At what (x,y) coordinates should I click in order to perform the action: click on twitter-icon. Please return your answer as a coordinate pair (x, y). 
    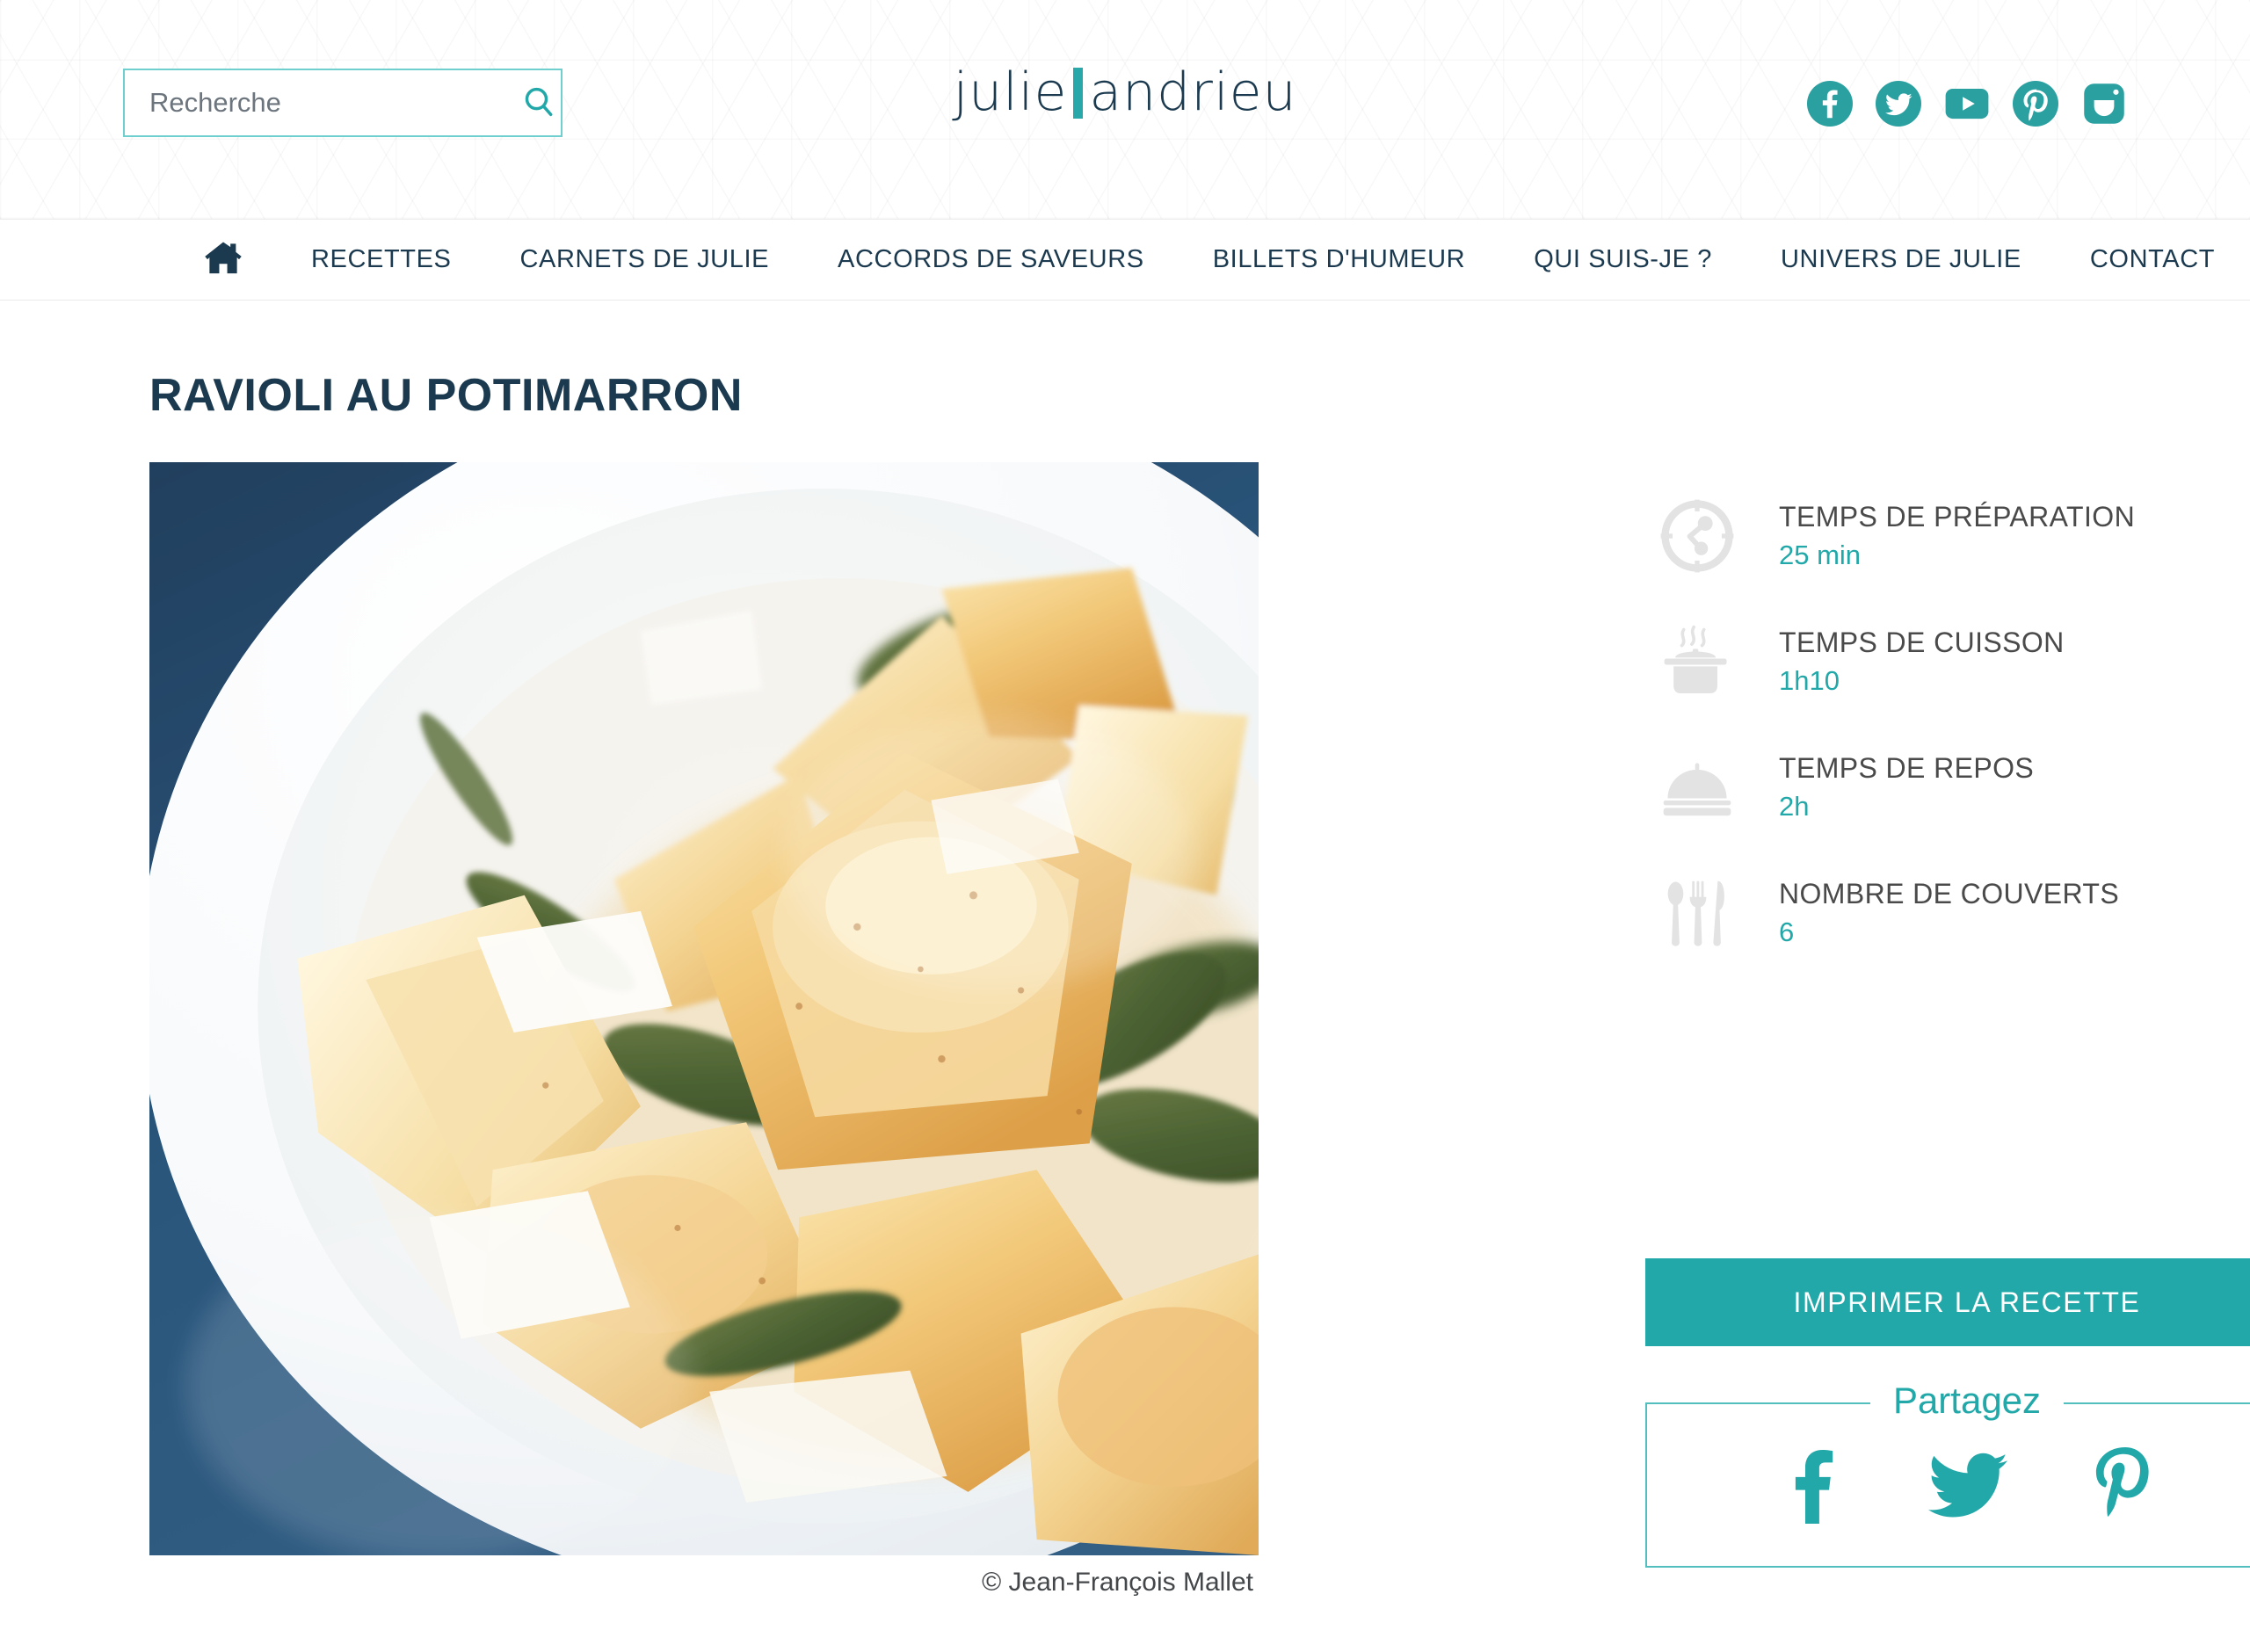
    Looking at the image, I should click on (1898, 104).